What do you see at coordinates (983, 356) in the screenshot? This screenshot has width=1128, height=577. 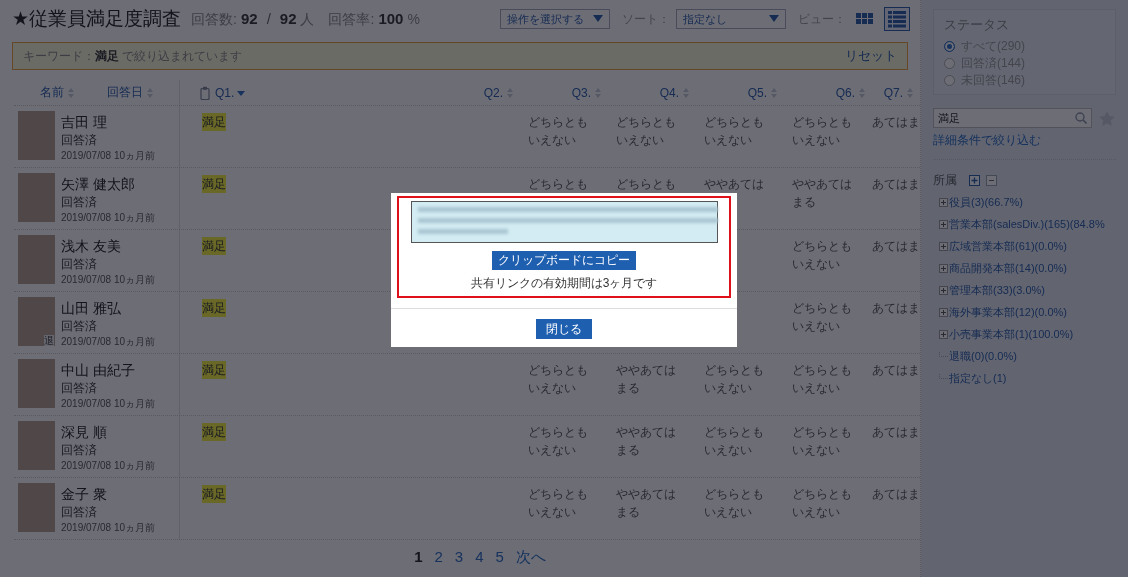 I see `department-link: 退職(0)(0.0%)` at bounding box center [983, 356].